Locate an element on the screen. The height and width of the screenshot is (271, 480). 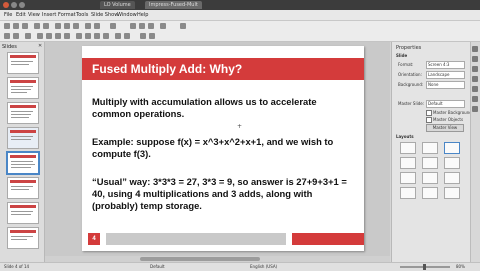
layout-content-two is located at coordinates (452, 163).